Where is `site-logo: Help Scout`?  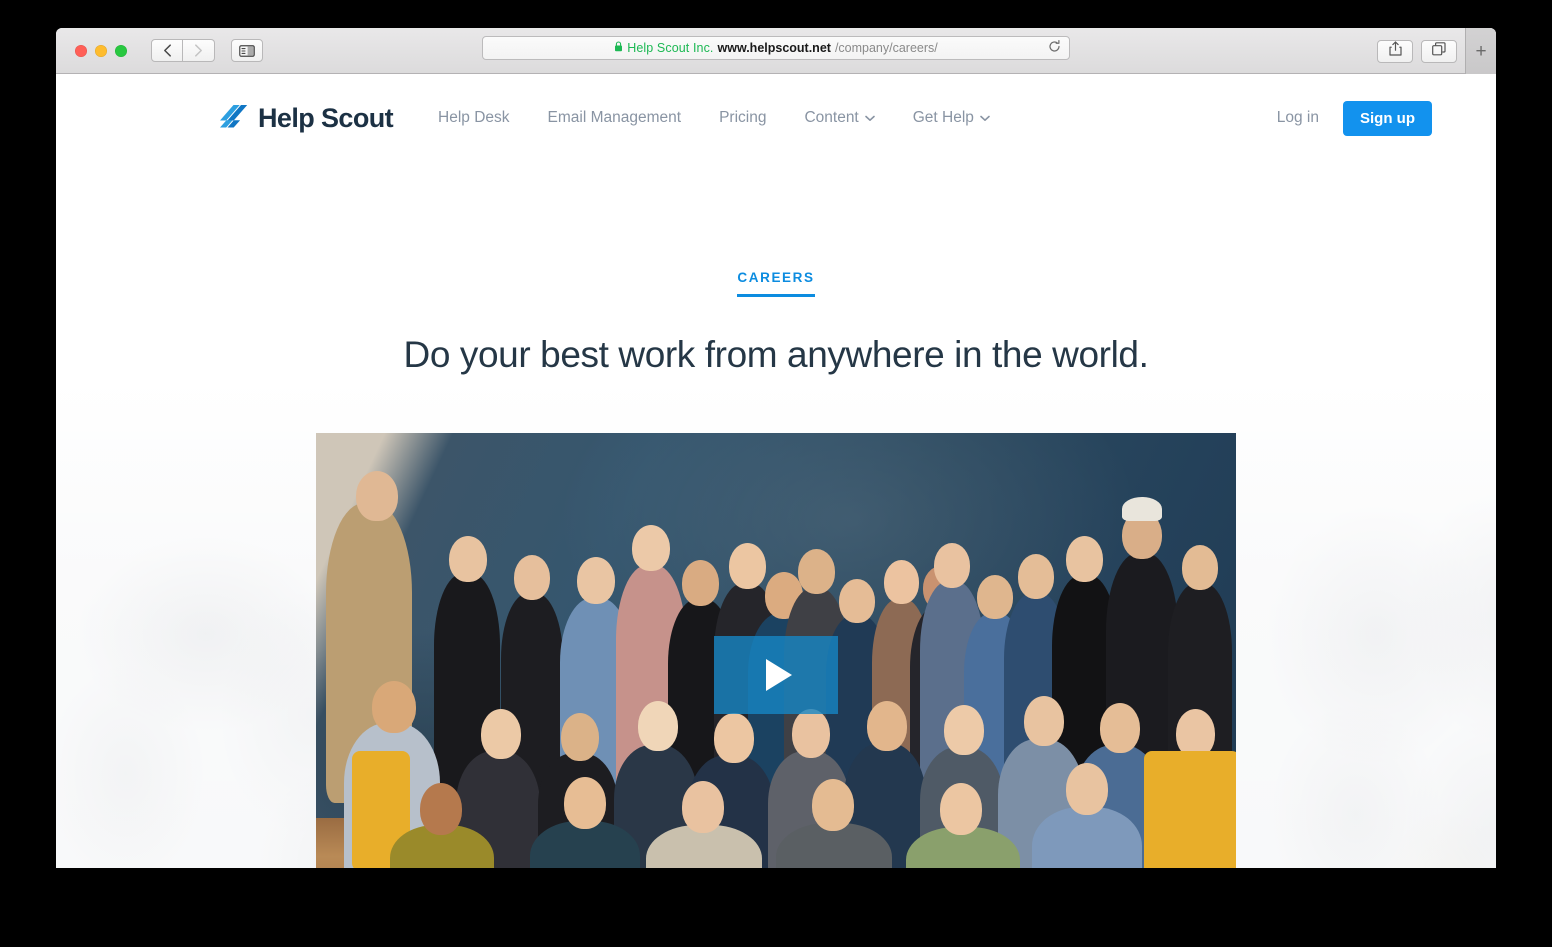
site-logo: Help Scout is located at coordinates (306, 118).